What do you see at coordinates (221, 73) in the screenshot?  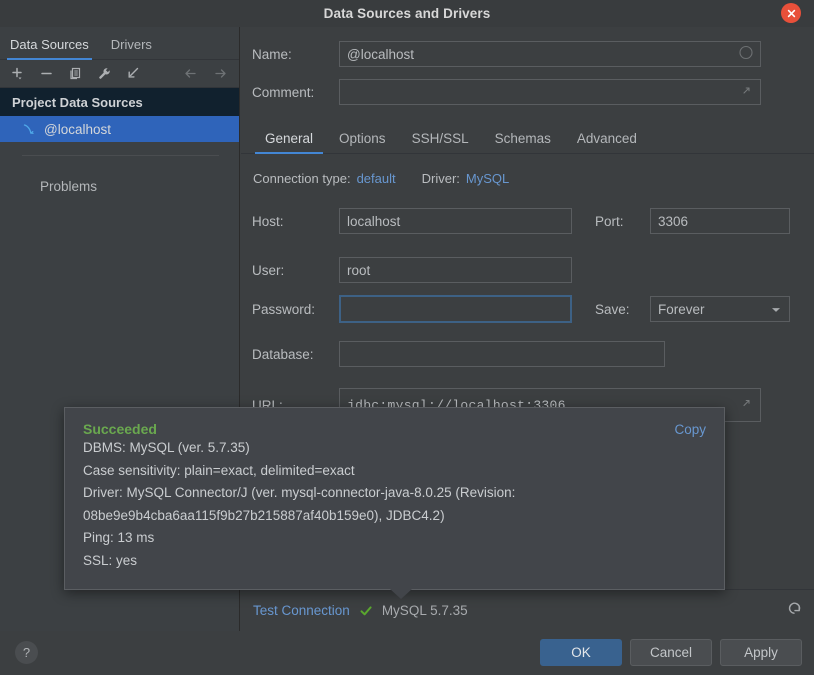 I see `forward-arrow-icon` at bounding box center [221, 73].